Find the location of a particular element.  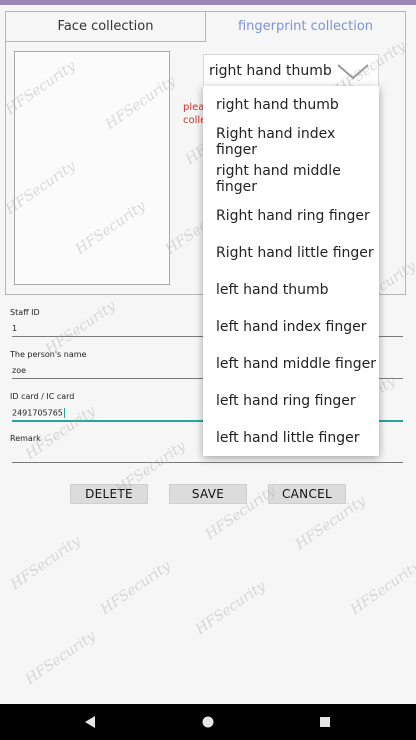

tab-face-collection: Face collection is located at coordinates (105, 26).